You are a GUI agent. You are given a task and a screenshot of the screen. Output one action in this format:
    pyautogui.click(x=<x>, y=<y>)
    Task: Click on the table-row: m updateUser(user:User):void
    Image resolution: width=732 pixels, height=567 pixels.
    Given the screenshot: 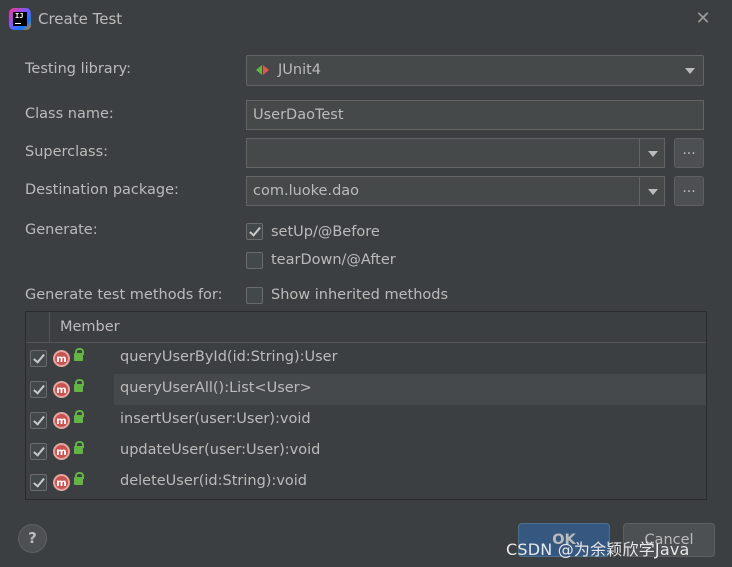 What is the action you would take?
    pyautogui.click(x=366, y=451)
    